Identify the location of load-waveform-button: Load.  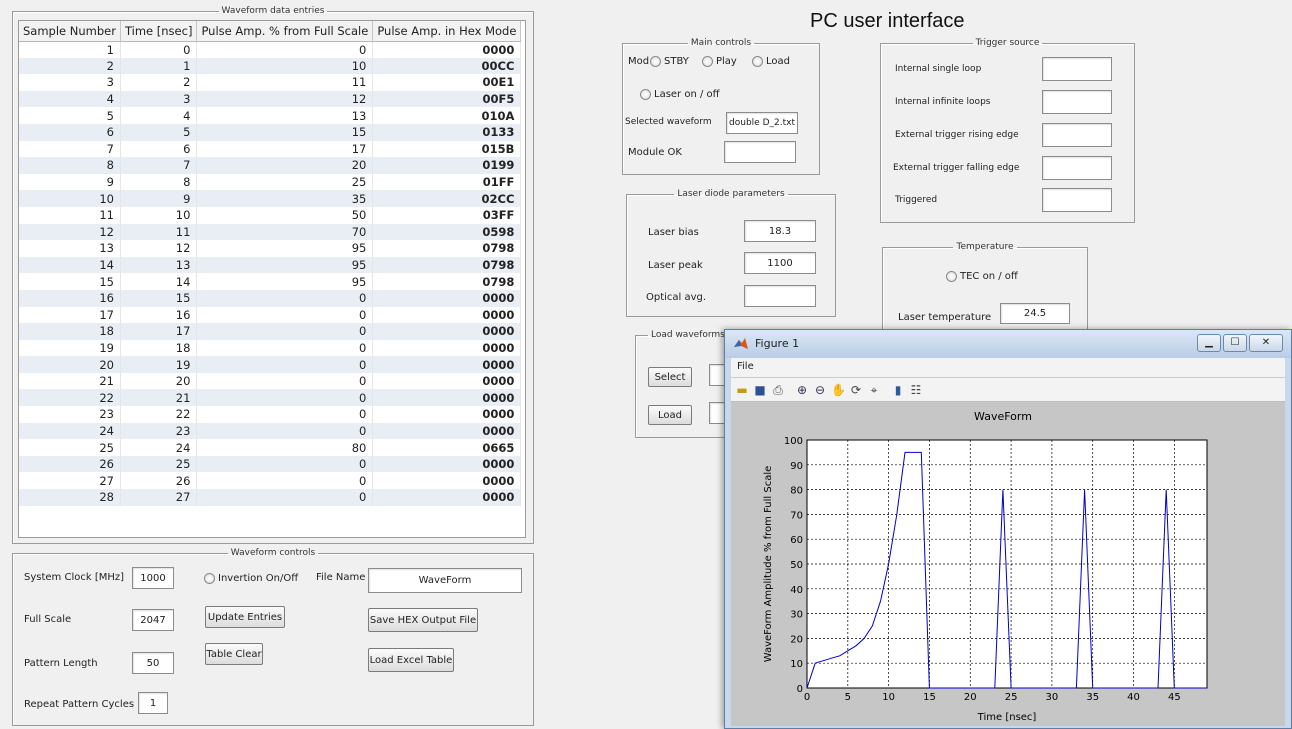
(670, 415).